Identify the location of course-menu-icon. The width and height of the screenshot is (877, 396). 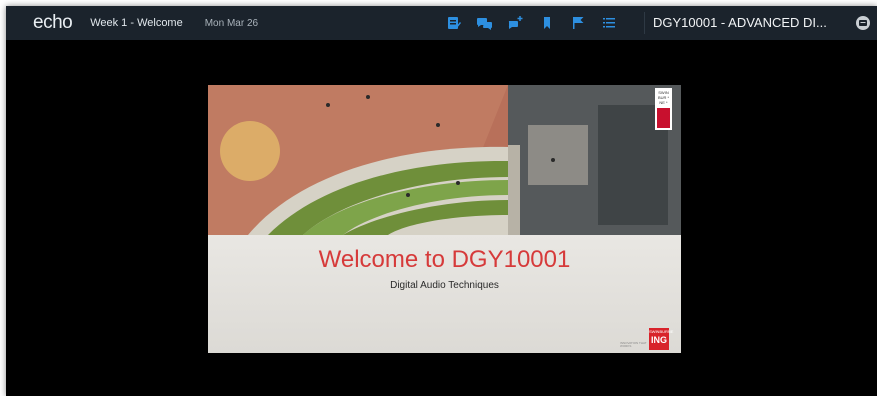
(863, 23).